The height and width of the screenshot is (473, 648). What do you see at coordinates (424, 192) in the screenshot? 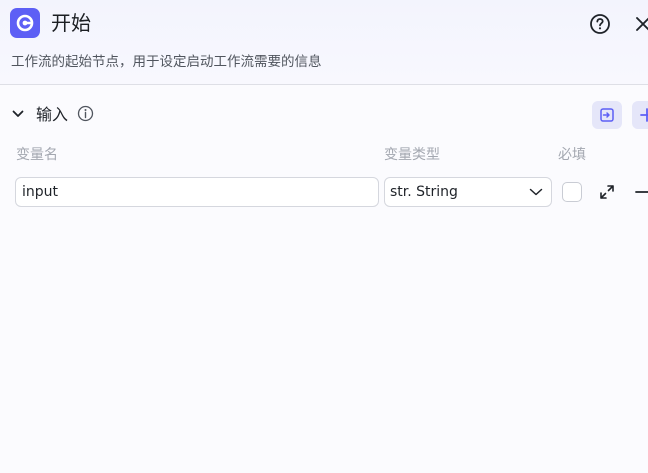
I see `variable-type-value: str. String` at bounding box center [424, 192].